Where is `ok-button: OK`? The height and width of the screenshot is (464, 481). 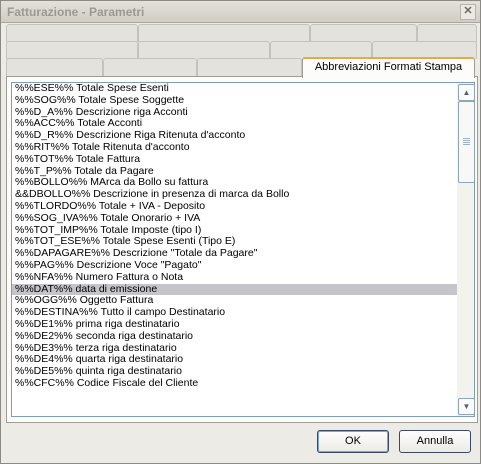 ok-button: OK is located at coordinates (353, 441).